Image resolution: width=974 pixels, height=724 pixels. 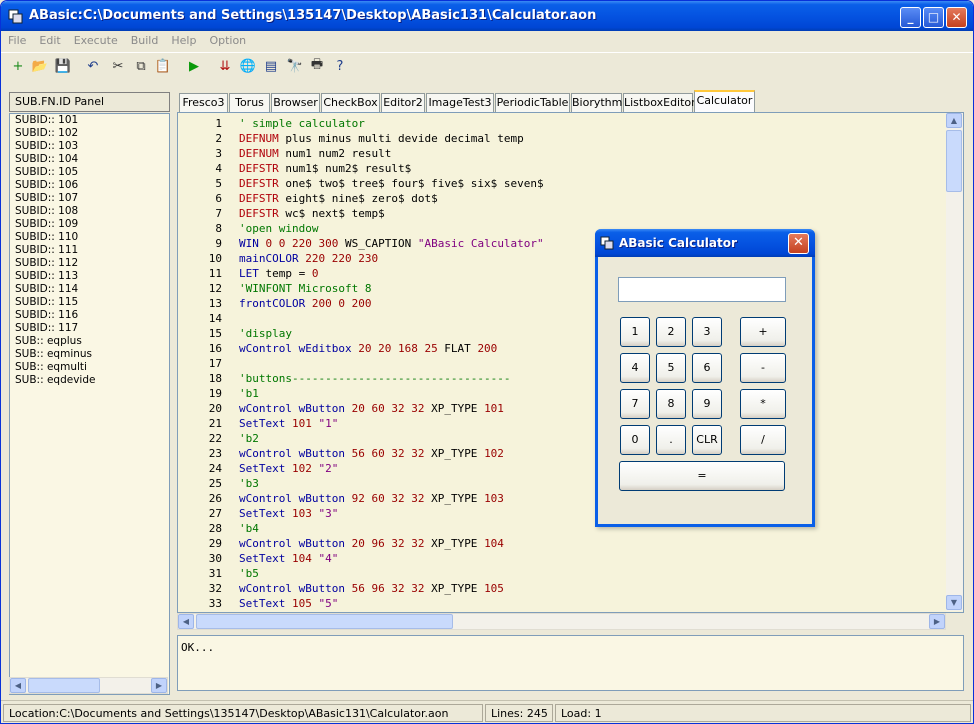 What do you see at coordinates (89, 133) in the screenshot?
I see `list-item: SUBID:: 102` at bounding box center [89, 133].